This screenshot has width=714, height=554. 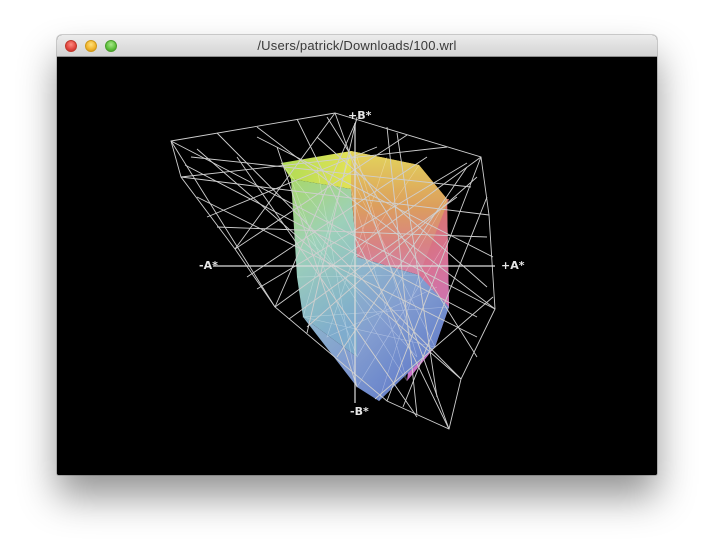 I want to click on title-bar: /Users/patrick/Downloads/100.wrl, so click(x=357, y=46).